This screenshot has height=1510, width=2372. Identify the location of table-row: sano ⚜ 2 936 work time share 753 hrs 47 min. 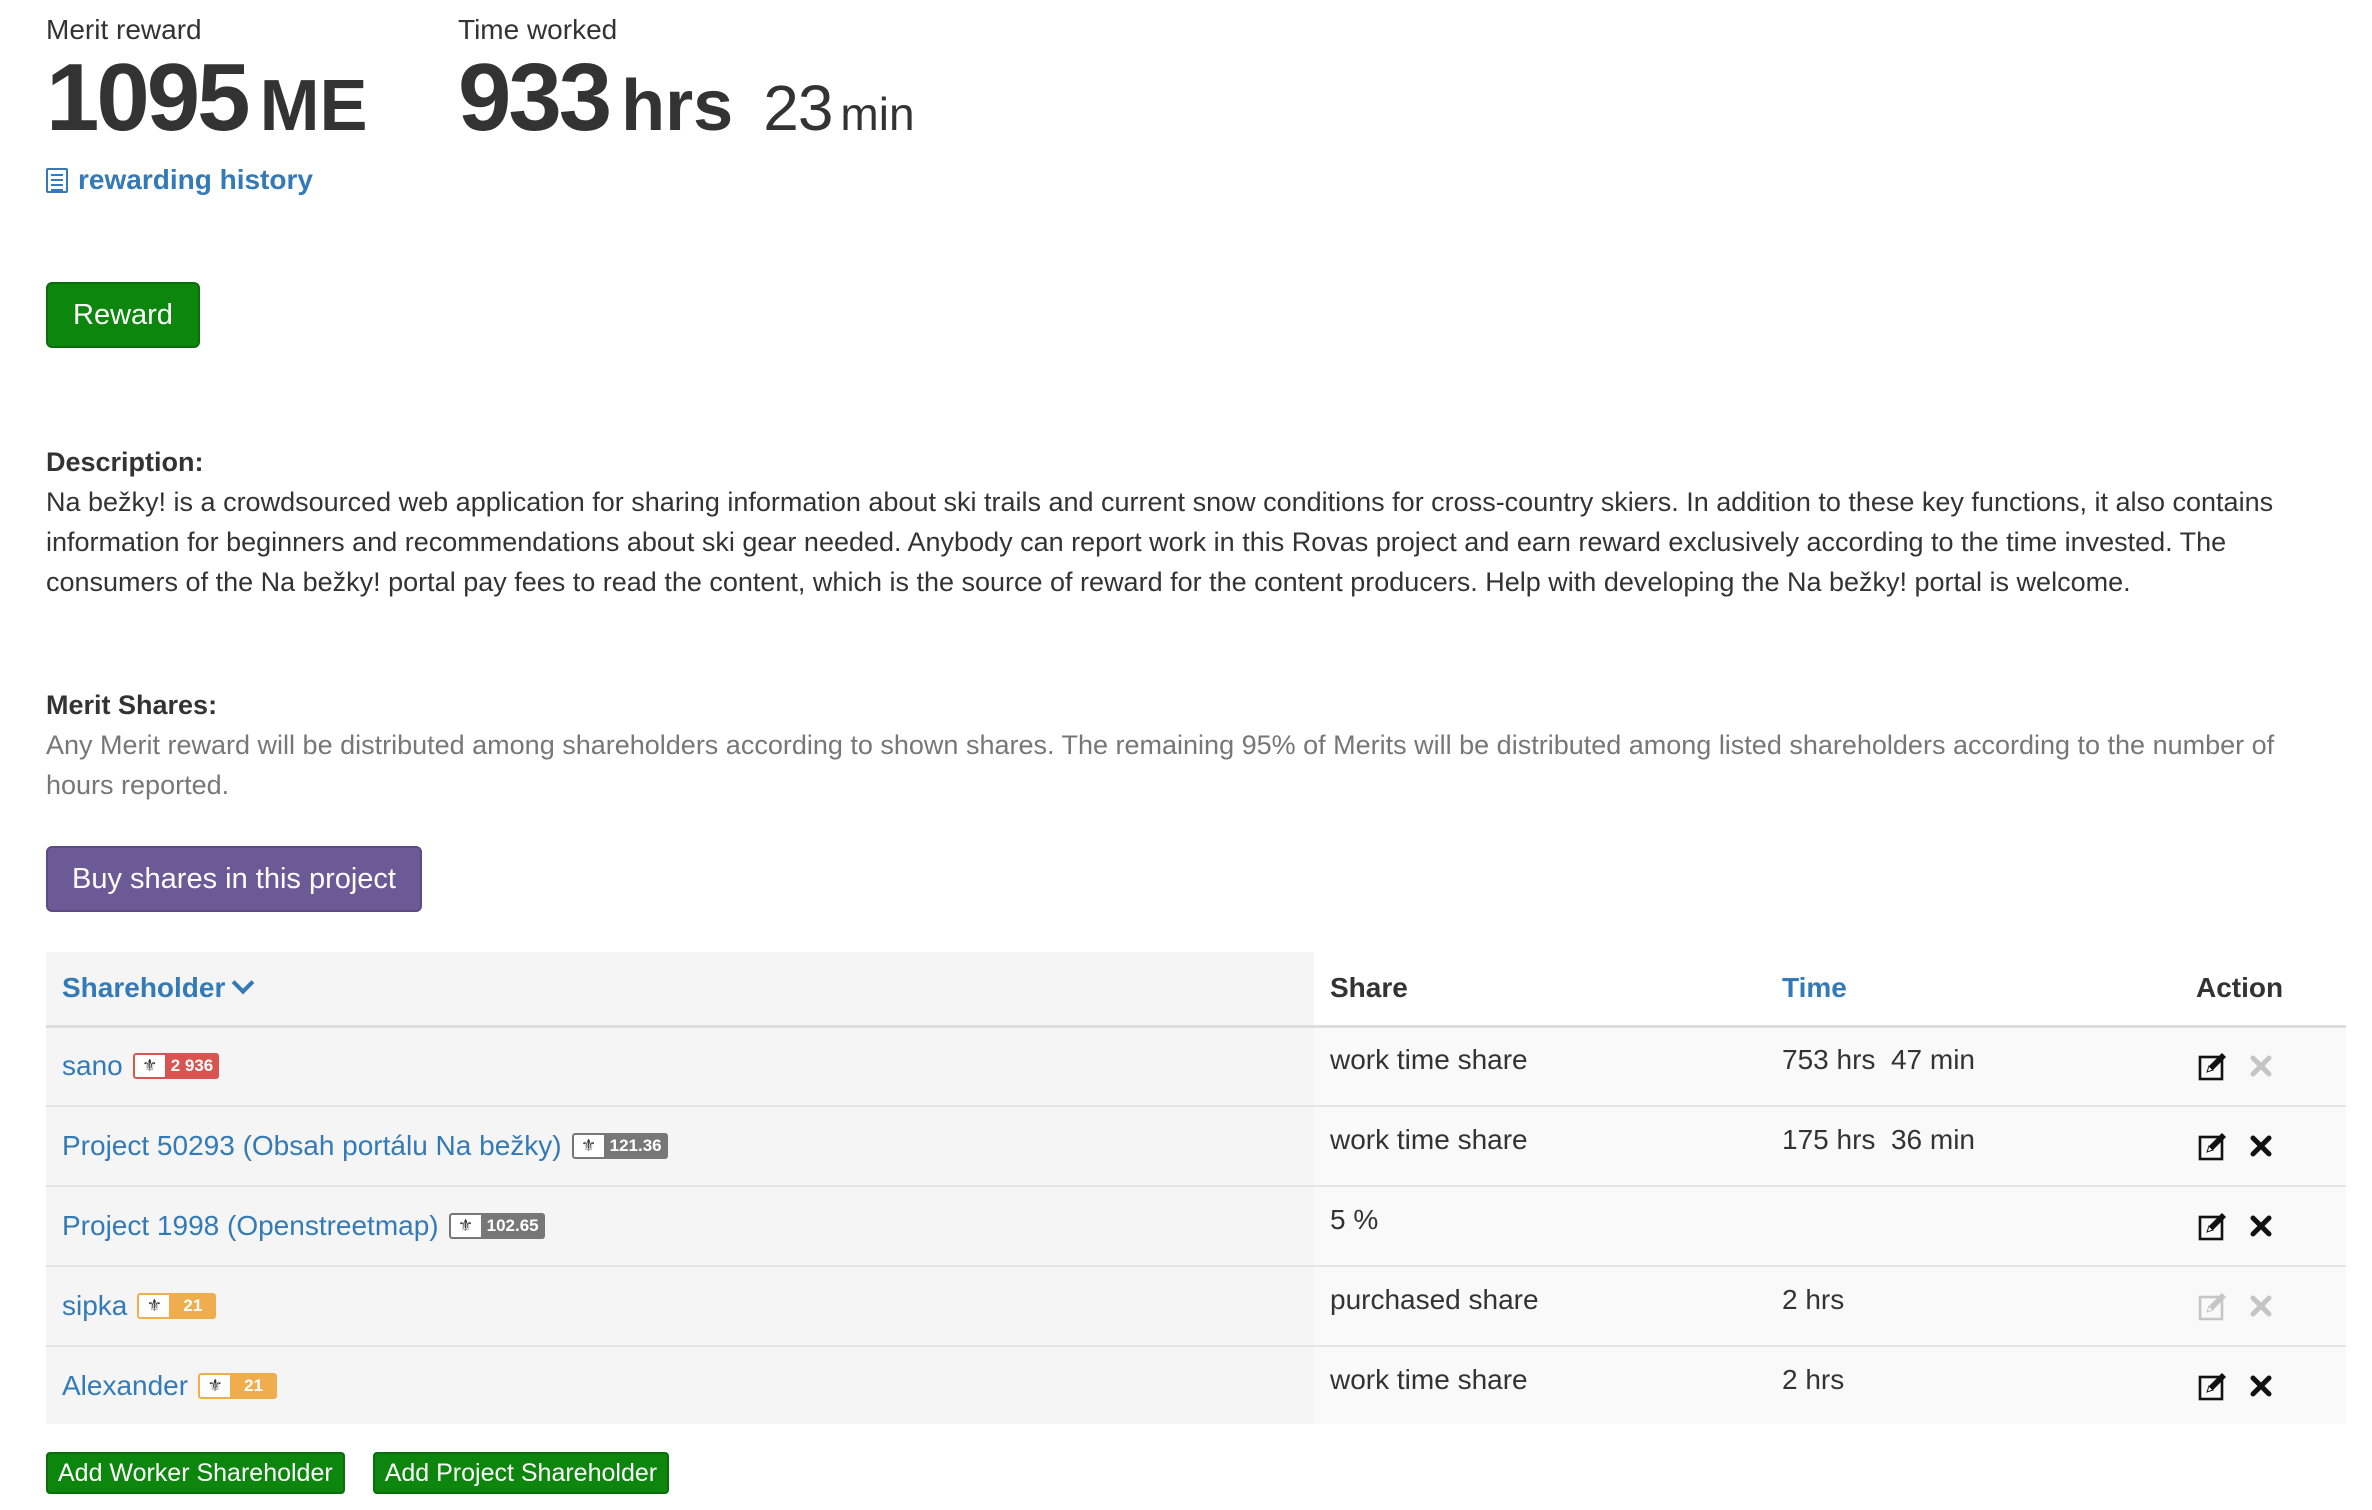
(1196, 1066).